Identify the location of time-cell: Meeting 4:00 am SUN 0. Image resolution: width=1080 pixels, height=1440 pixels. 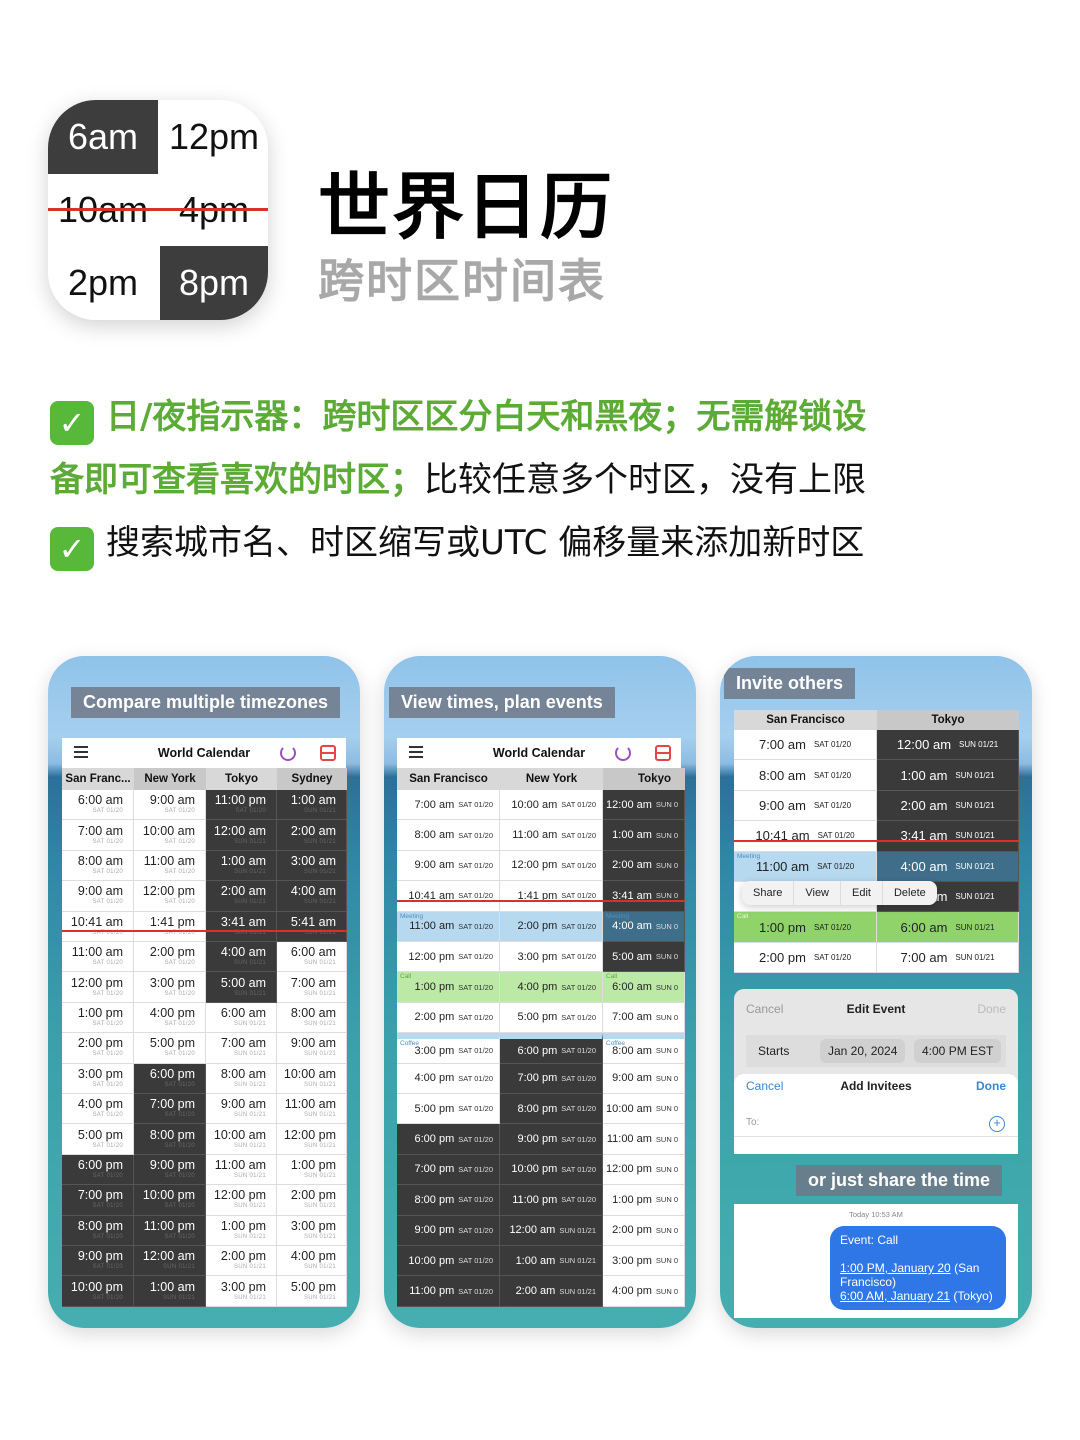
(644, 926).